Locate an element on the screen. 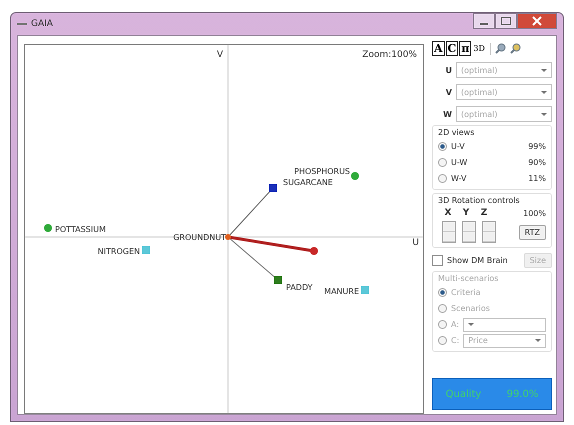 The image size is (574, 425). minimize-button is located at coordinates (484, 21).